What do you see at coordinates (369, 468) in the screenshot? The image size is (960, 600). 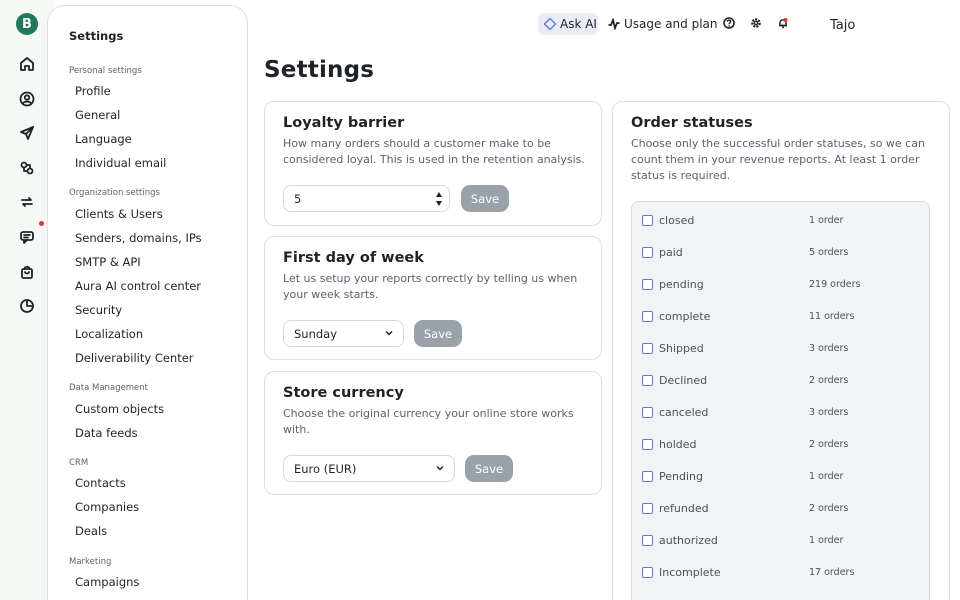 I see `currency-select: Euro (EUR)` at bounding box center [369, 468].